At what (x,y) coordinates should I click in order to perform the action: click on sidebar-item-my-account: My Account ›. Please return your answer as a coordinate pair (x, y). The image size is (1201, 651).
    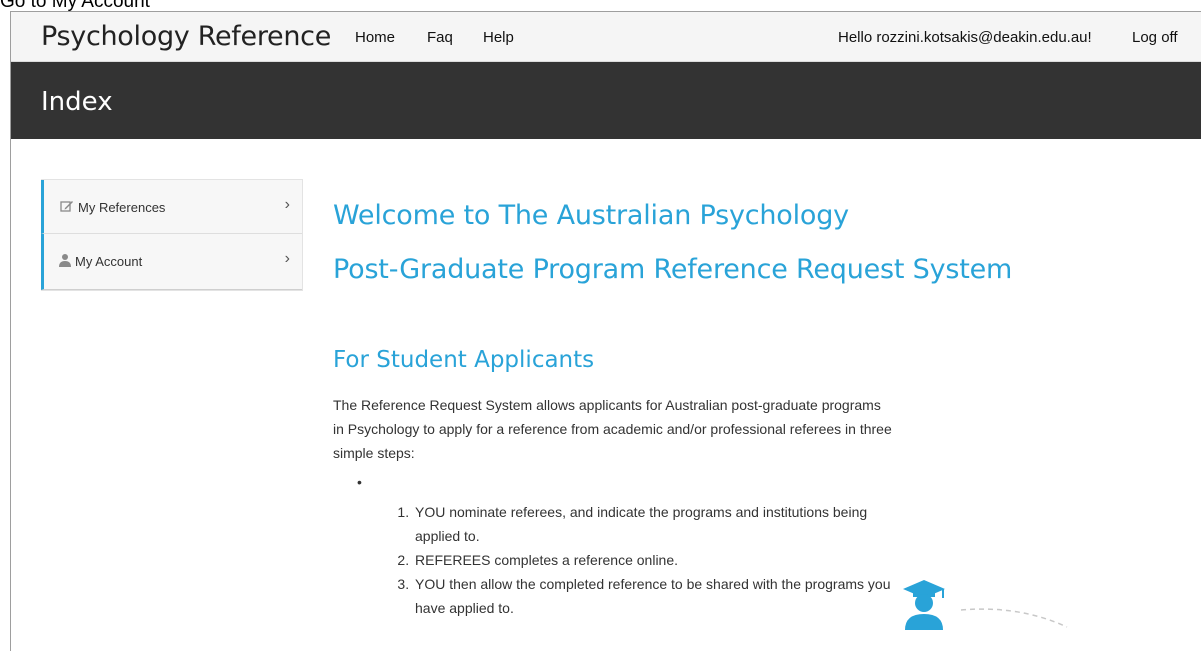
    Looking at the image, I should click on (171, 262).